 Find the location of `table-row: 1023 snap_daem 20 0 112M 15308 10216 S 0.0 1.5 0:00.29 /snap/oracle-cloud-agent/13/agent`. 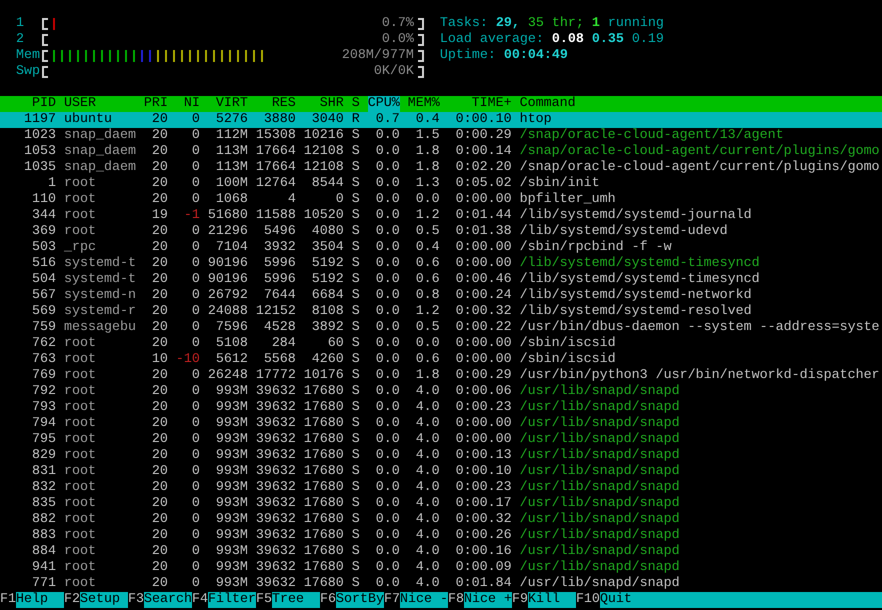

table-row: 1023 snap_daem 20 0 112M 15308 10216 S 0.0 1.5 0:00.29 /snap/oracle-cloud-agent/13/agent is located at coordinates (441, 136).